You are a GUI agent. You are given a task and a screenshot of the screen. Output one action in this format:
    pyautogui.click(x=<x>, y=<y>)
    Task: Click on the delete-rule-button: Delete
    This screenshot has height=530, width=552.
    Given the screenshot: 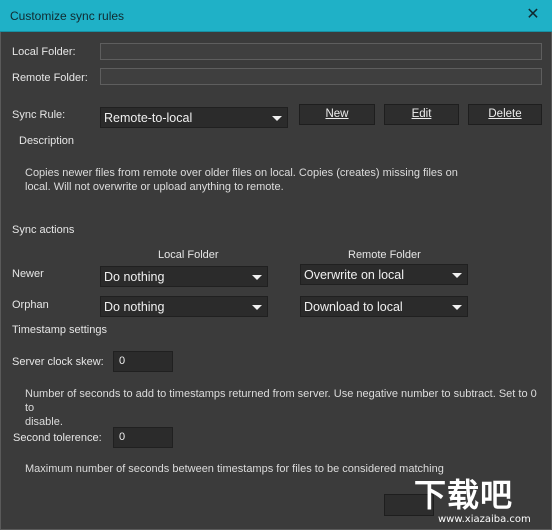 What is the action you would take?
    pyautogui.click(x=505, y=114)
    